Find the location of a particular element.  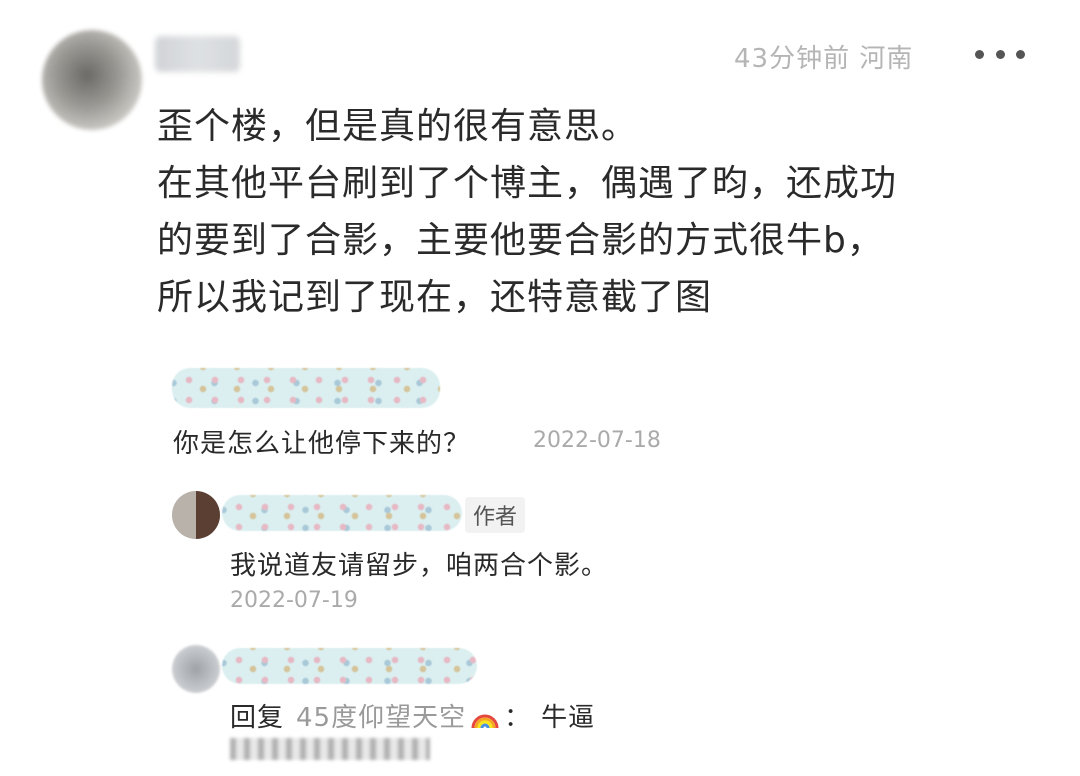

post-body-line: 在其他平台刷到了个博主，偶遇了昀，还成功 is located at coordinates (527, 183).